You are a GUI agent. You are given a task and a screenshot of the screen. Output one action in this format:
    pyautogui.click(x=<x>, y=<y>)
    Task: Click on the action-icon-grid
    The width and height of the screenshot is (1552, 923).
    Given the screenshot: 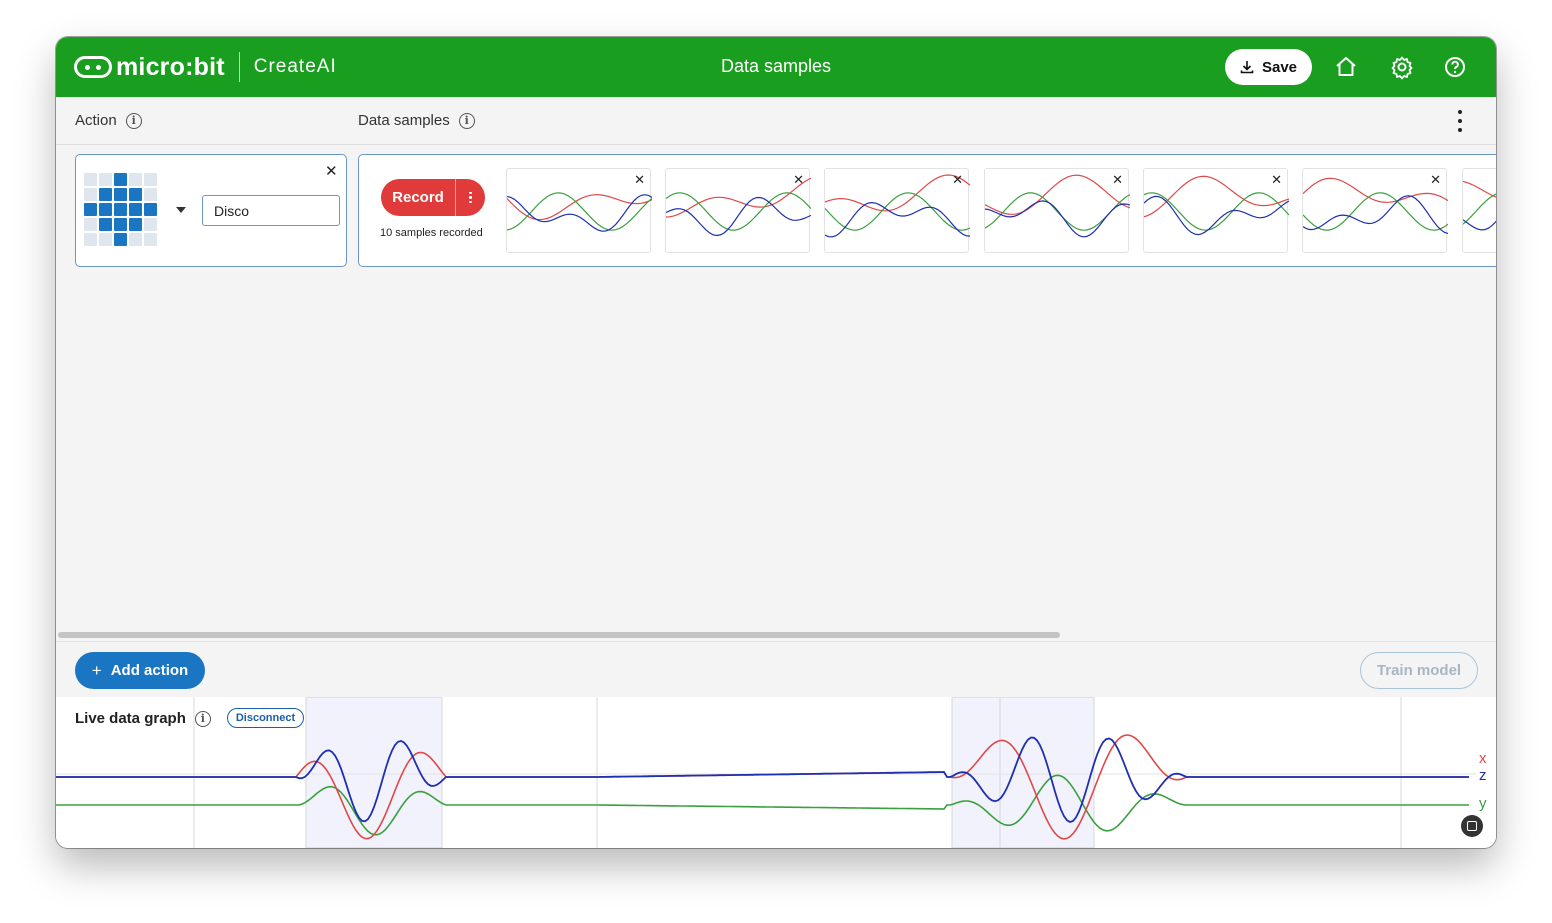 What is the action you would take?
    pyautogui.click(x=120, y=209)
    